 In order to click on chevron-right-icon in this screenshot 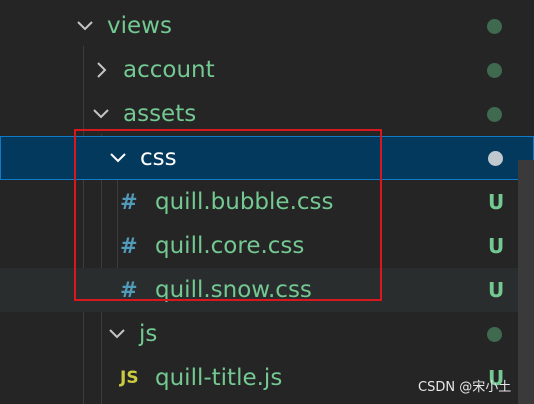, I will do `click(101, 70)`.